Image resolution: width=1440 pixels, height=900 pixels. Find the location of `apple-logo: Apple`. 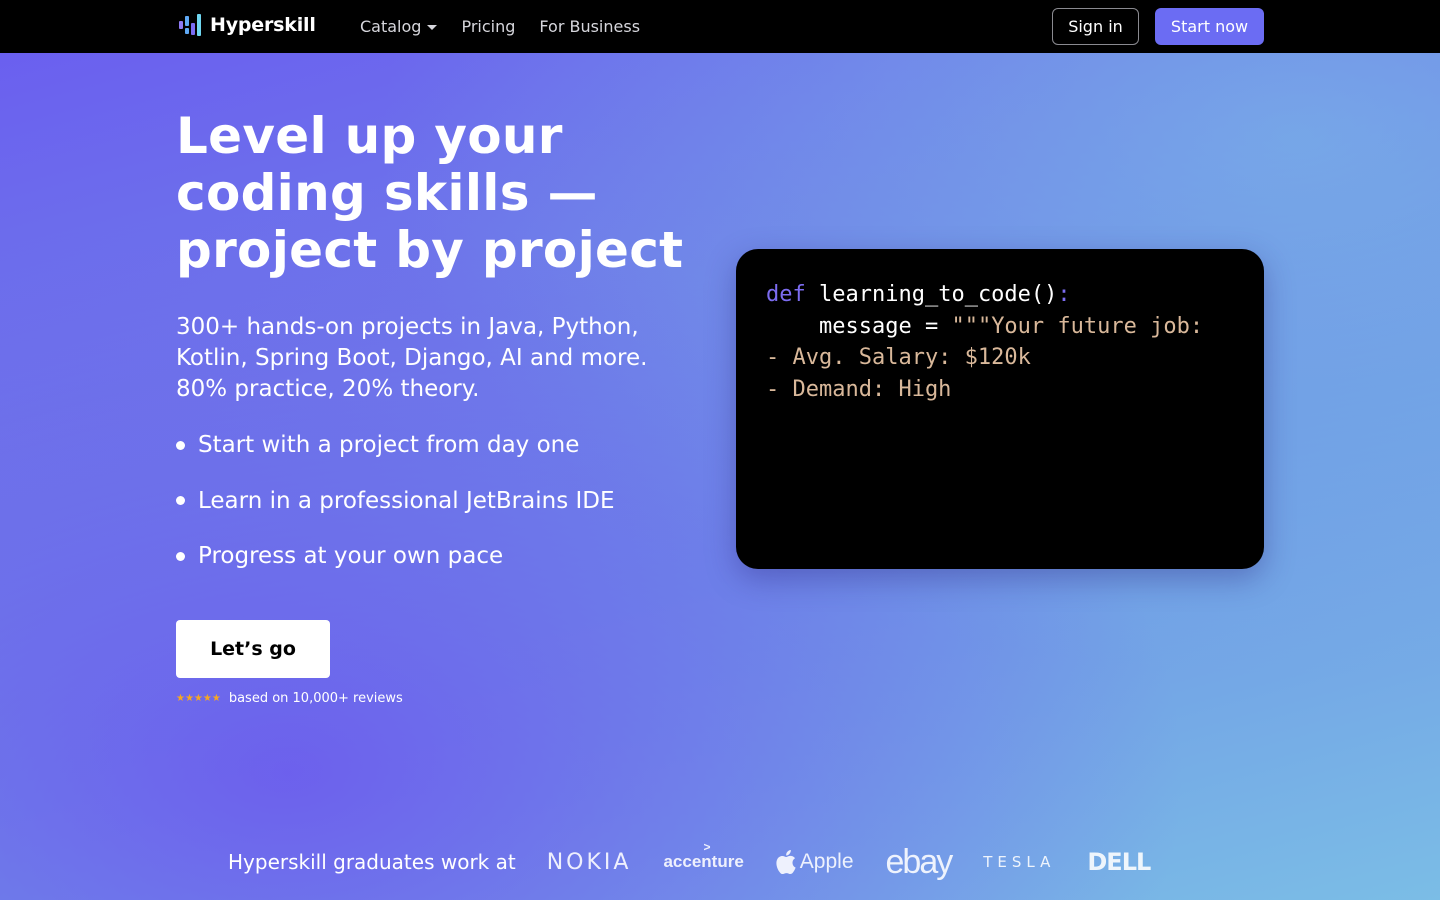

apple-logo: Apple is located at coordinates (815, 862).